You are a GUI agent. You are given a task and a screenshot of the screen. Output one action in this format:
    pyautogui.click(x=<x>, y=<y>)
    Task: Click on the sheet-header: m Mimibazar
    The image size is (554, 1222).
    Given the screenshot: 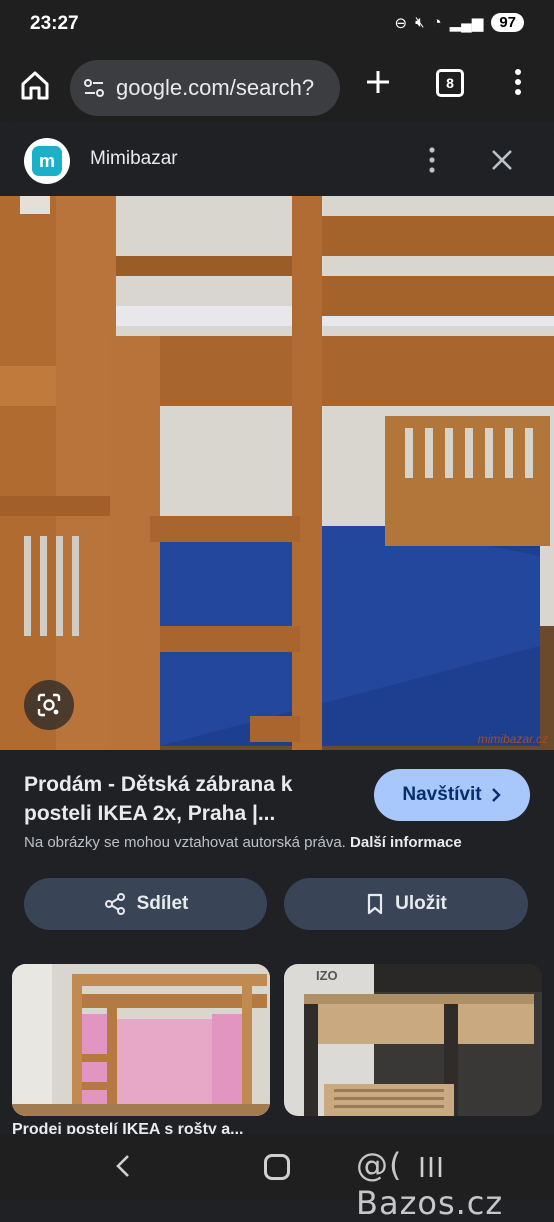 What is the action you would take?
    pyautogui.click(x=277, y=160)
    